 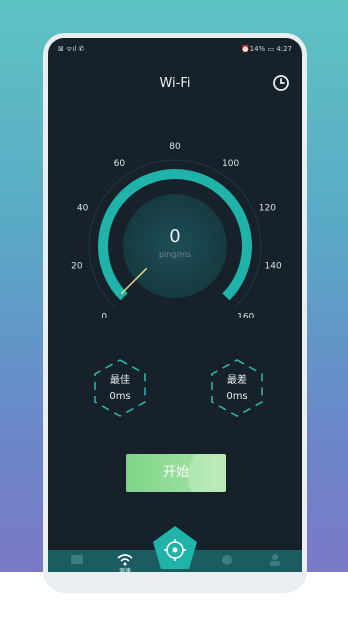 What do you see at coordinates (207, 473) in the screenshot?
I see `button-gloss` at bounding box center [207, 473].